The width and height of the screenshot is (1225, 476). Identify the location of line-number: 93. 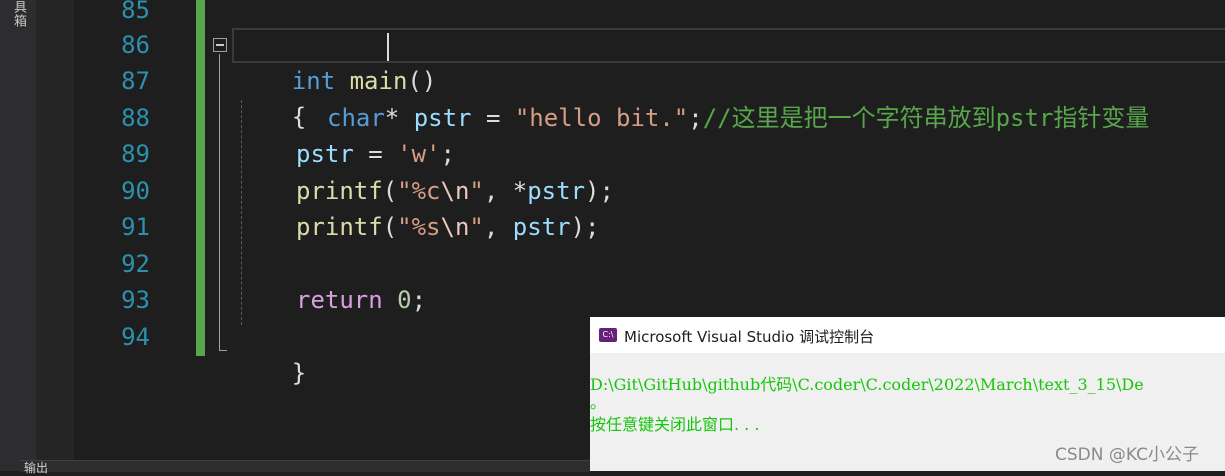
(135, 300).